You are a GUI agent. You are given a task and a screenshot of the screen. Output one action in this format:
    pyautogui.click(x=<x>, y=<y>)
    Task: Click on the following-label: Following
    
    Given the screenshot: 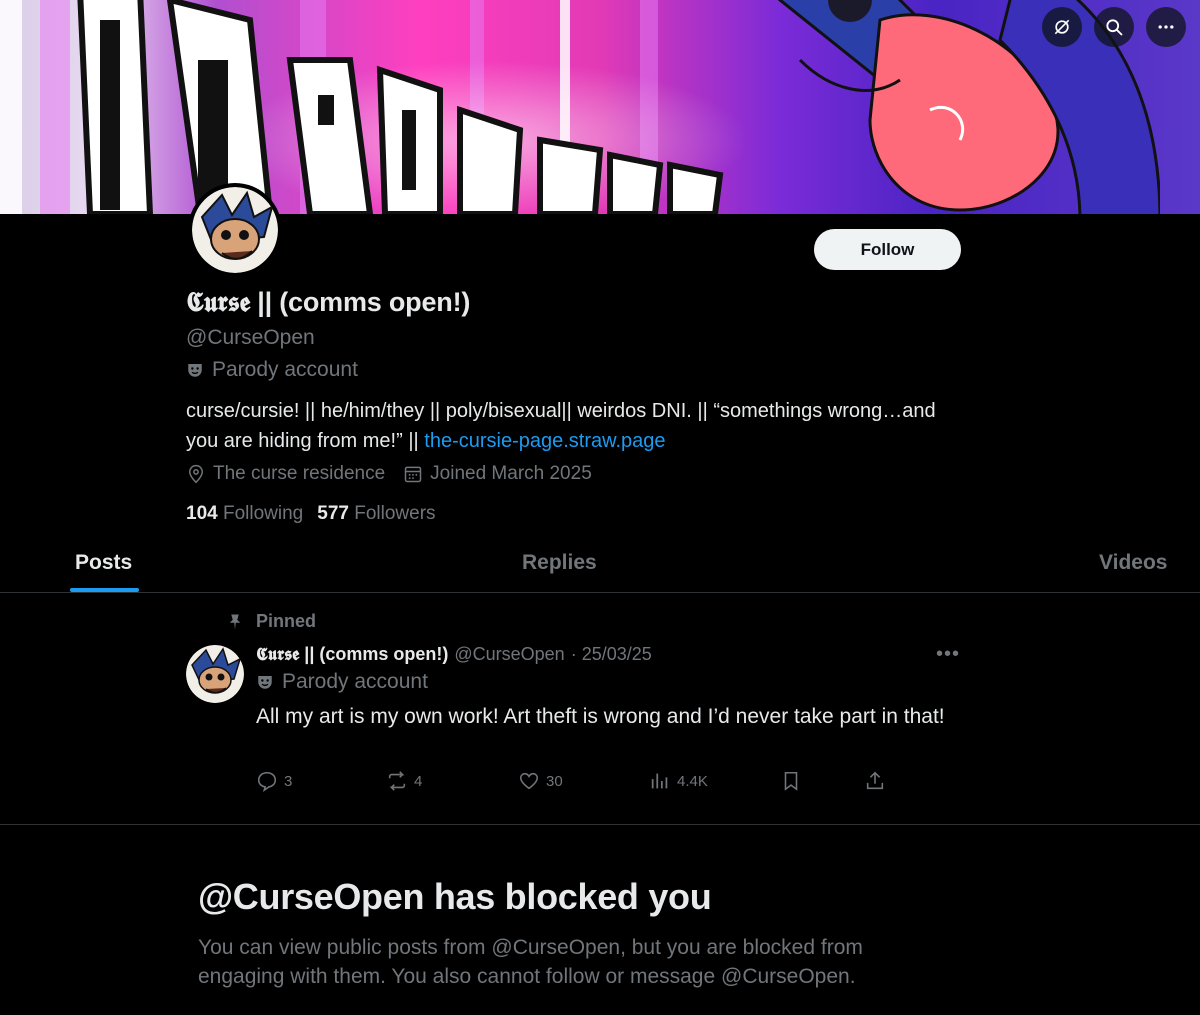 What is the action you would take?
    pyautogui.click(x=263, y=513)
    